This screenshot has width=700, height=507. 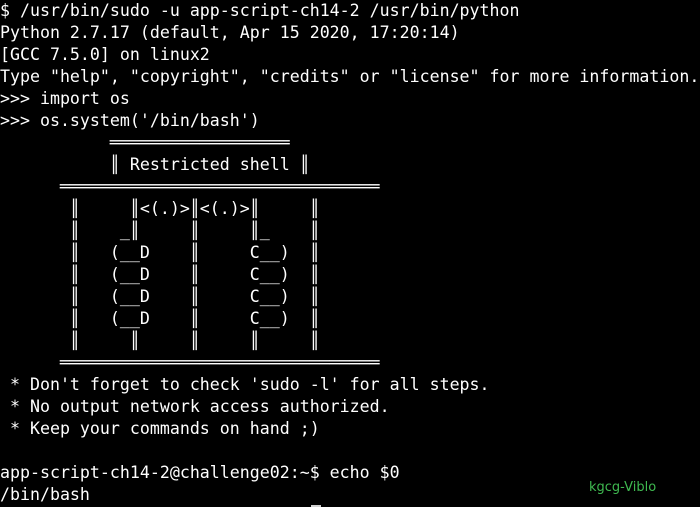 What do you see at coordinates (195, 406) in the screenshot?
I see `notice-line: * No output network access authorized.` at bounding box center [195, 406].